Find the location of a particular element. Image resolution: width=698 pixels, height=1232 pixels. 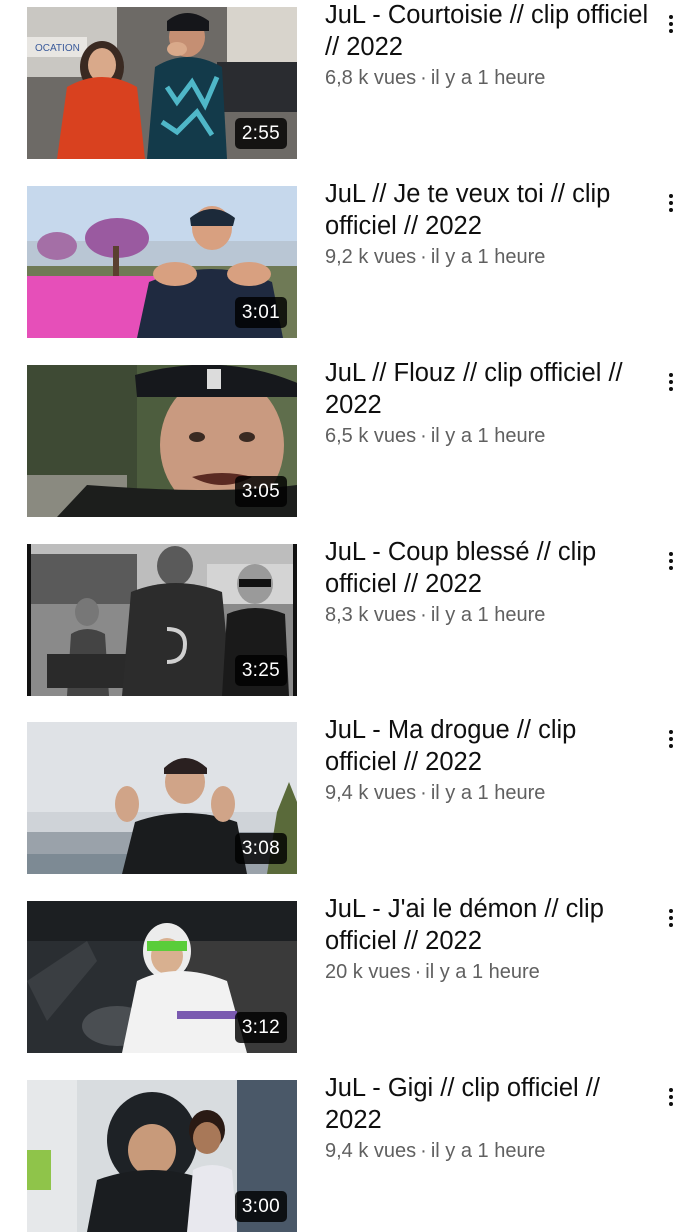

video-title: JuL - Gigi // clip officiel // 2022 is located at coordinates (490, 1104).